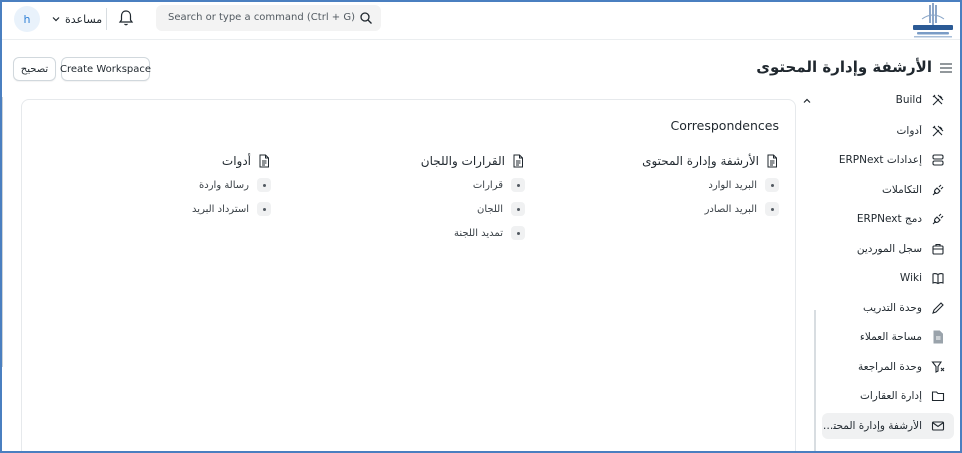 The width and height of the screenshot is (962, 453). Describe the element at coordinates (938, 337) in the screenshot. I see `file-icon` at that location.